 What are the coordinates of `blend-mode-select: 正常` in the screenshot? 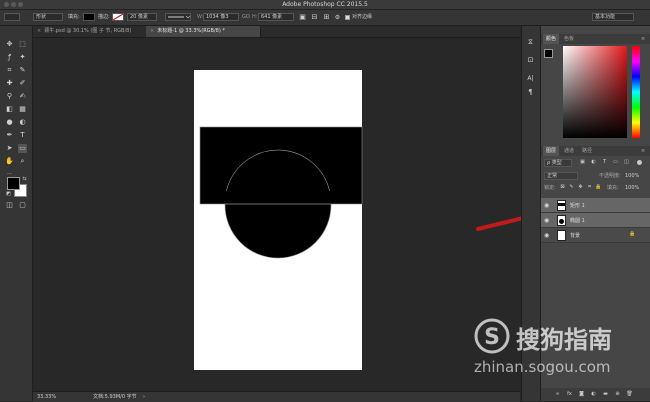 It's located at (561, 176).